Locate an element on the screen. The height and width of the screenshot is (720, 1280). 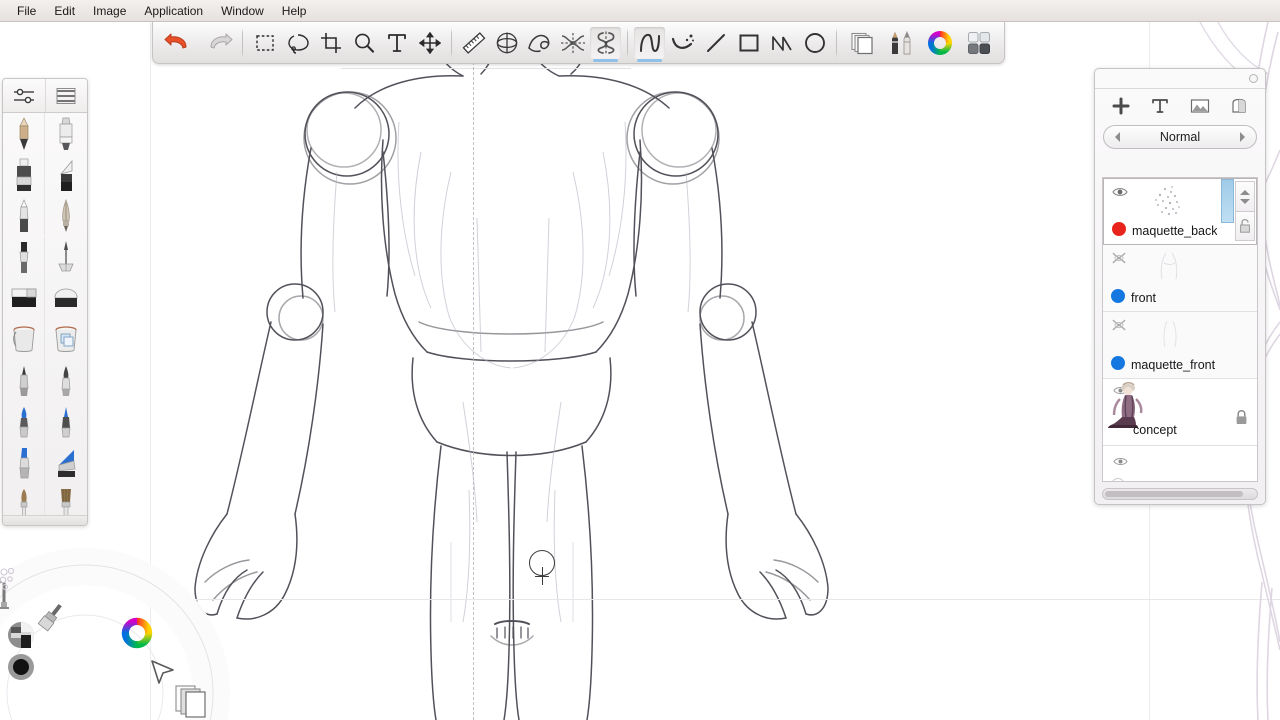
text-t-icon is located at coordinates (396, 42).